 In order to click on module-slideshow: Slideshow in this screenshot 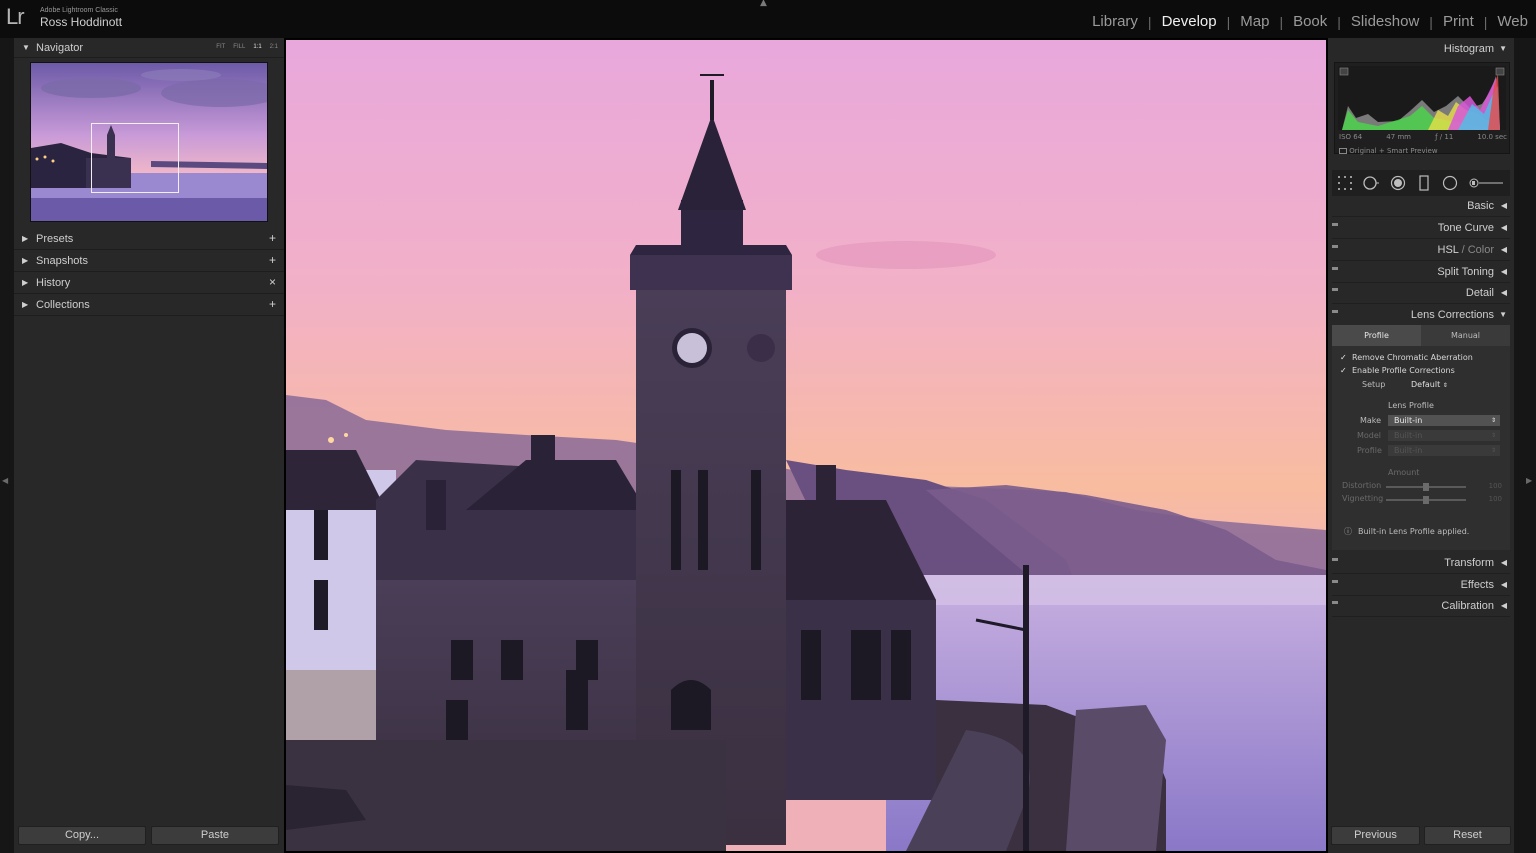, I will do `click(1385, 21)`.